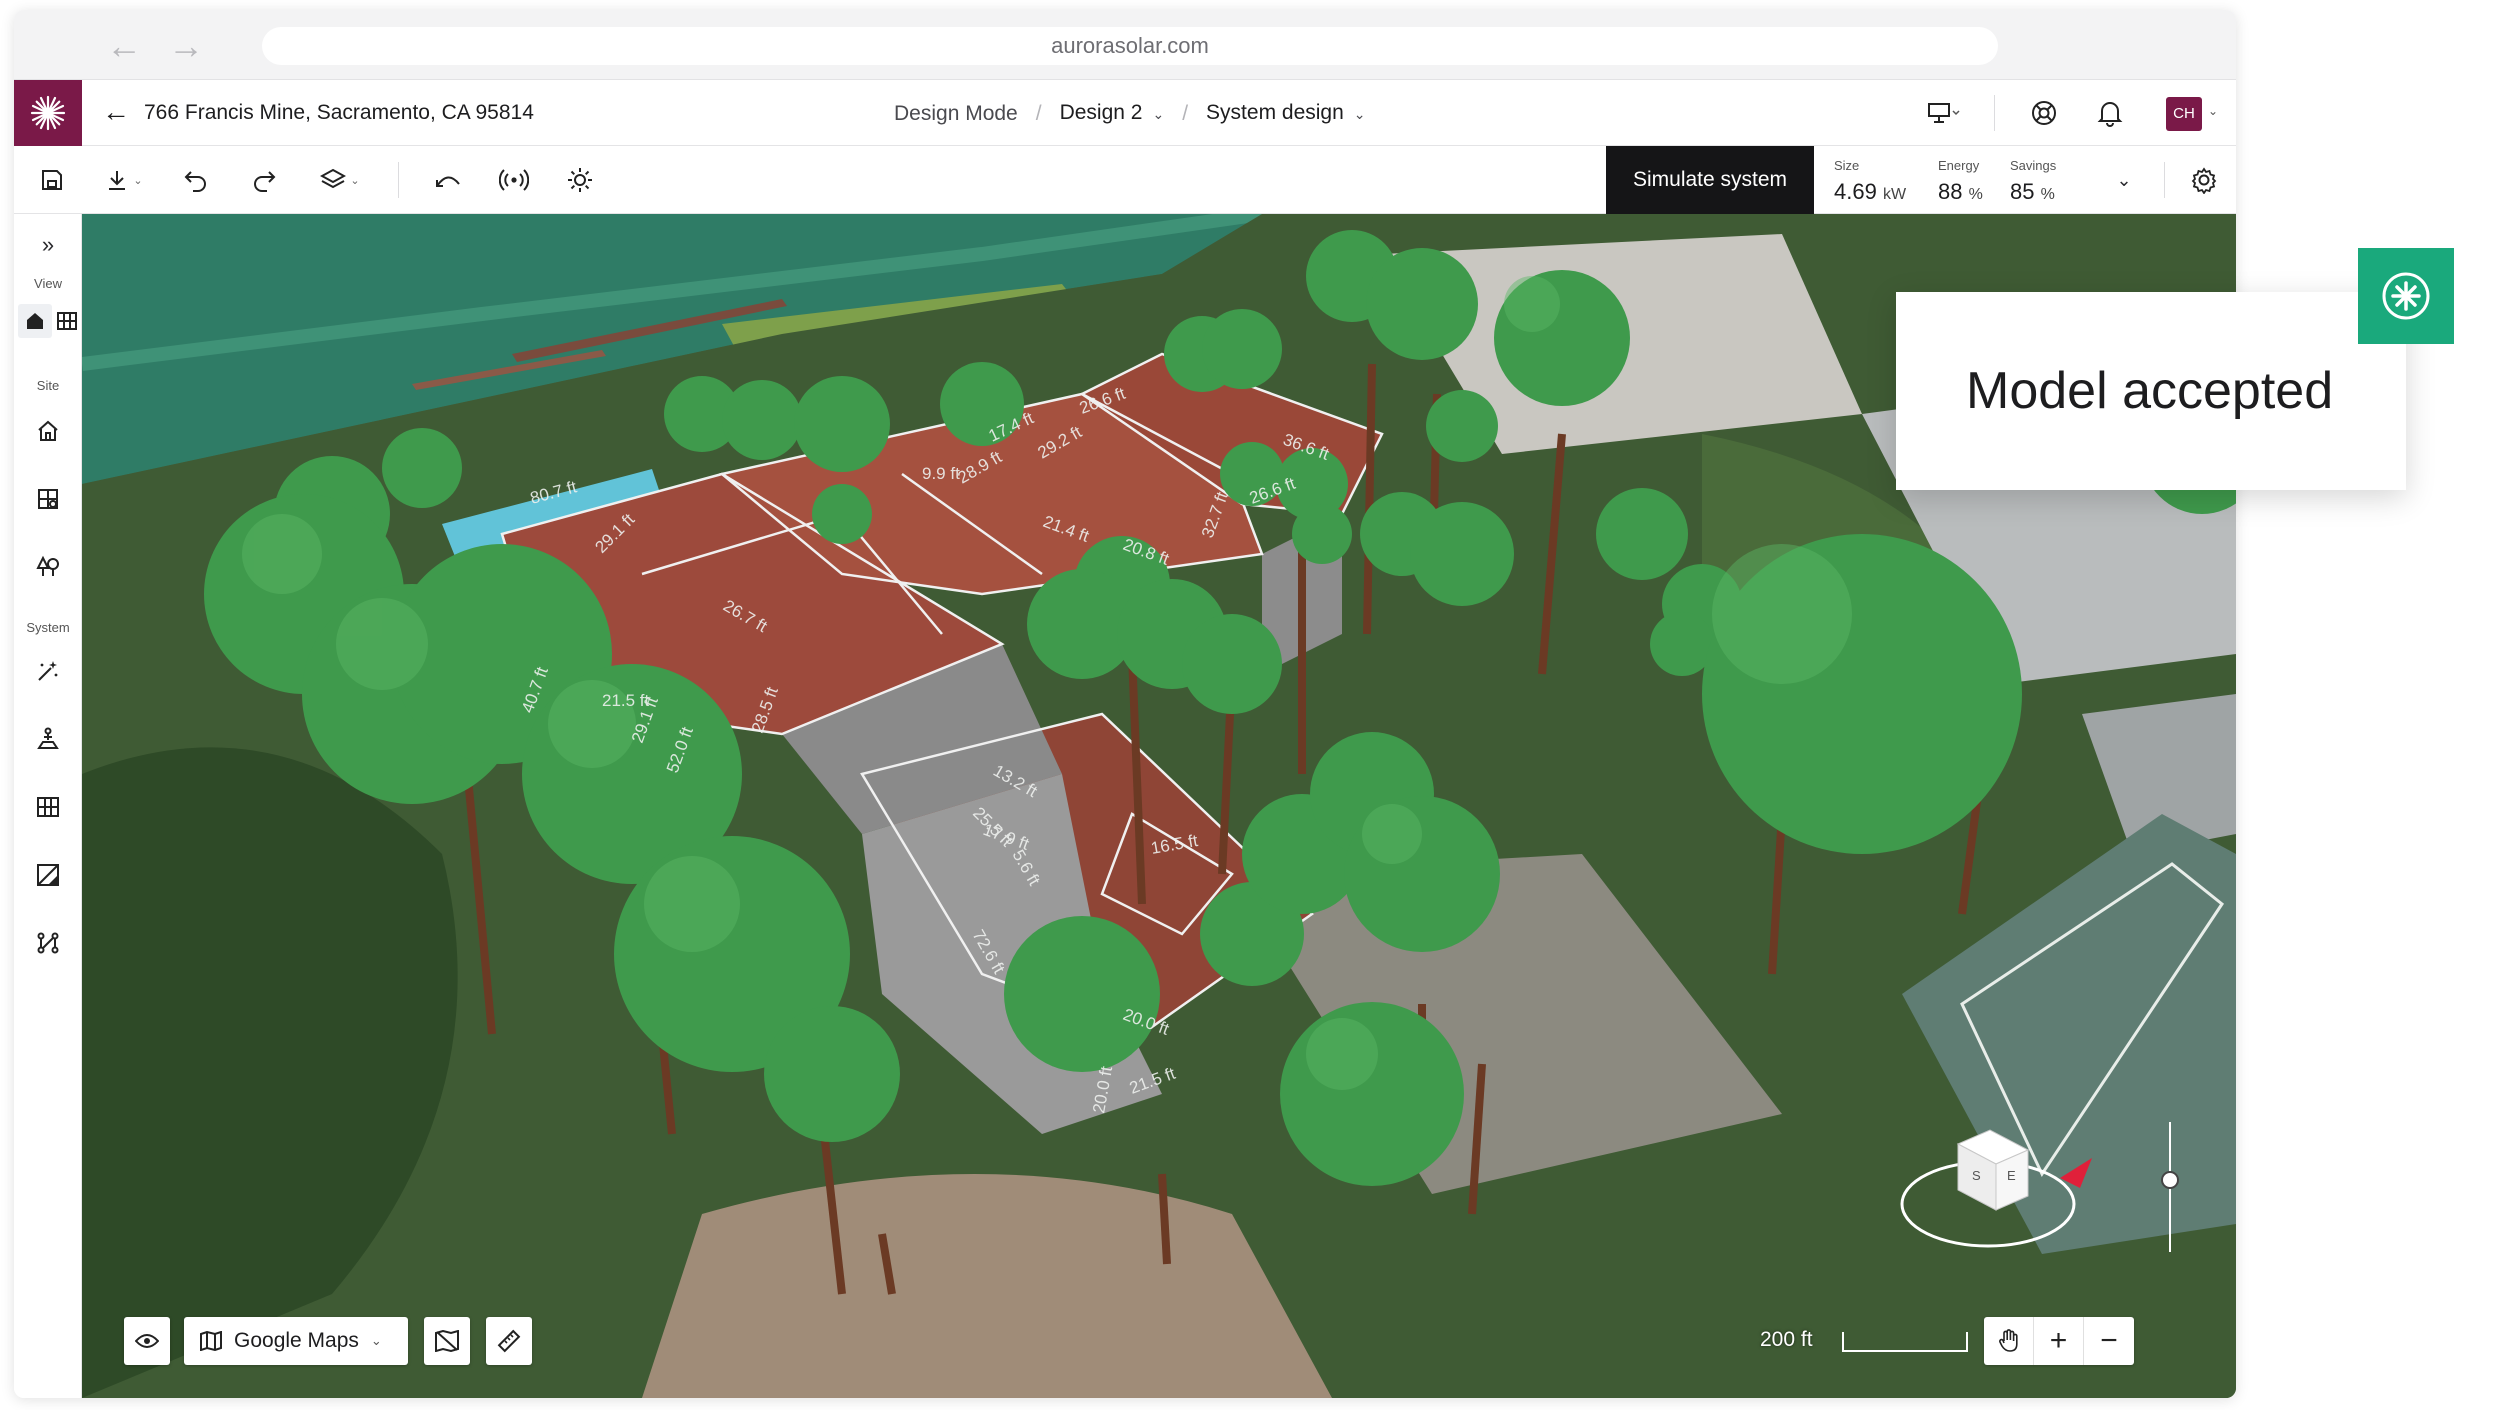  Describe the element at coordinates (1101, 112) in the screenshot. I see `design-label: Design 2` at that location.